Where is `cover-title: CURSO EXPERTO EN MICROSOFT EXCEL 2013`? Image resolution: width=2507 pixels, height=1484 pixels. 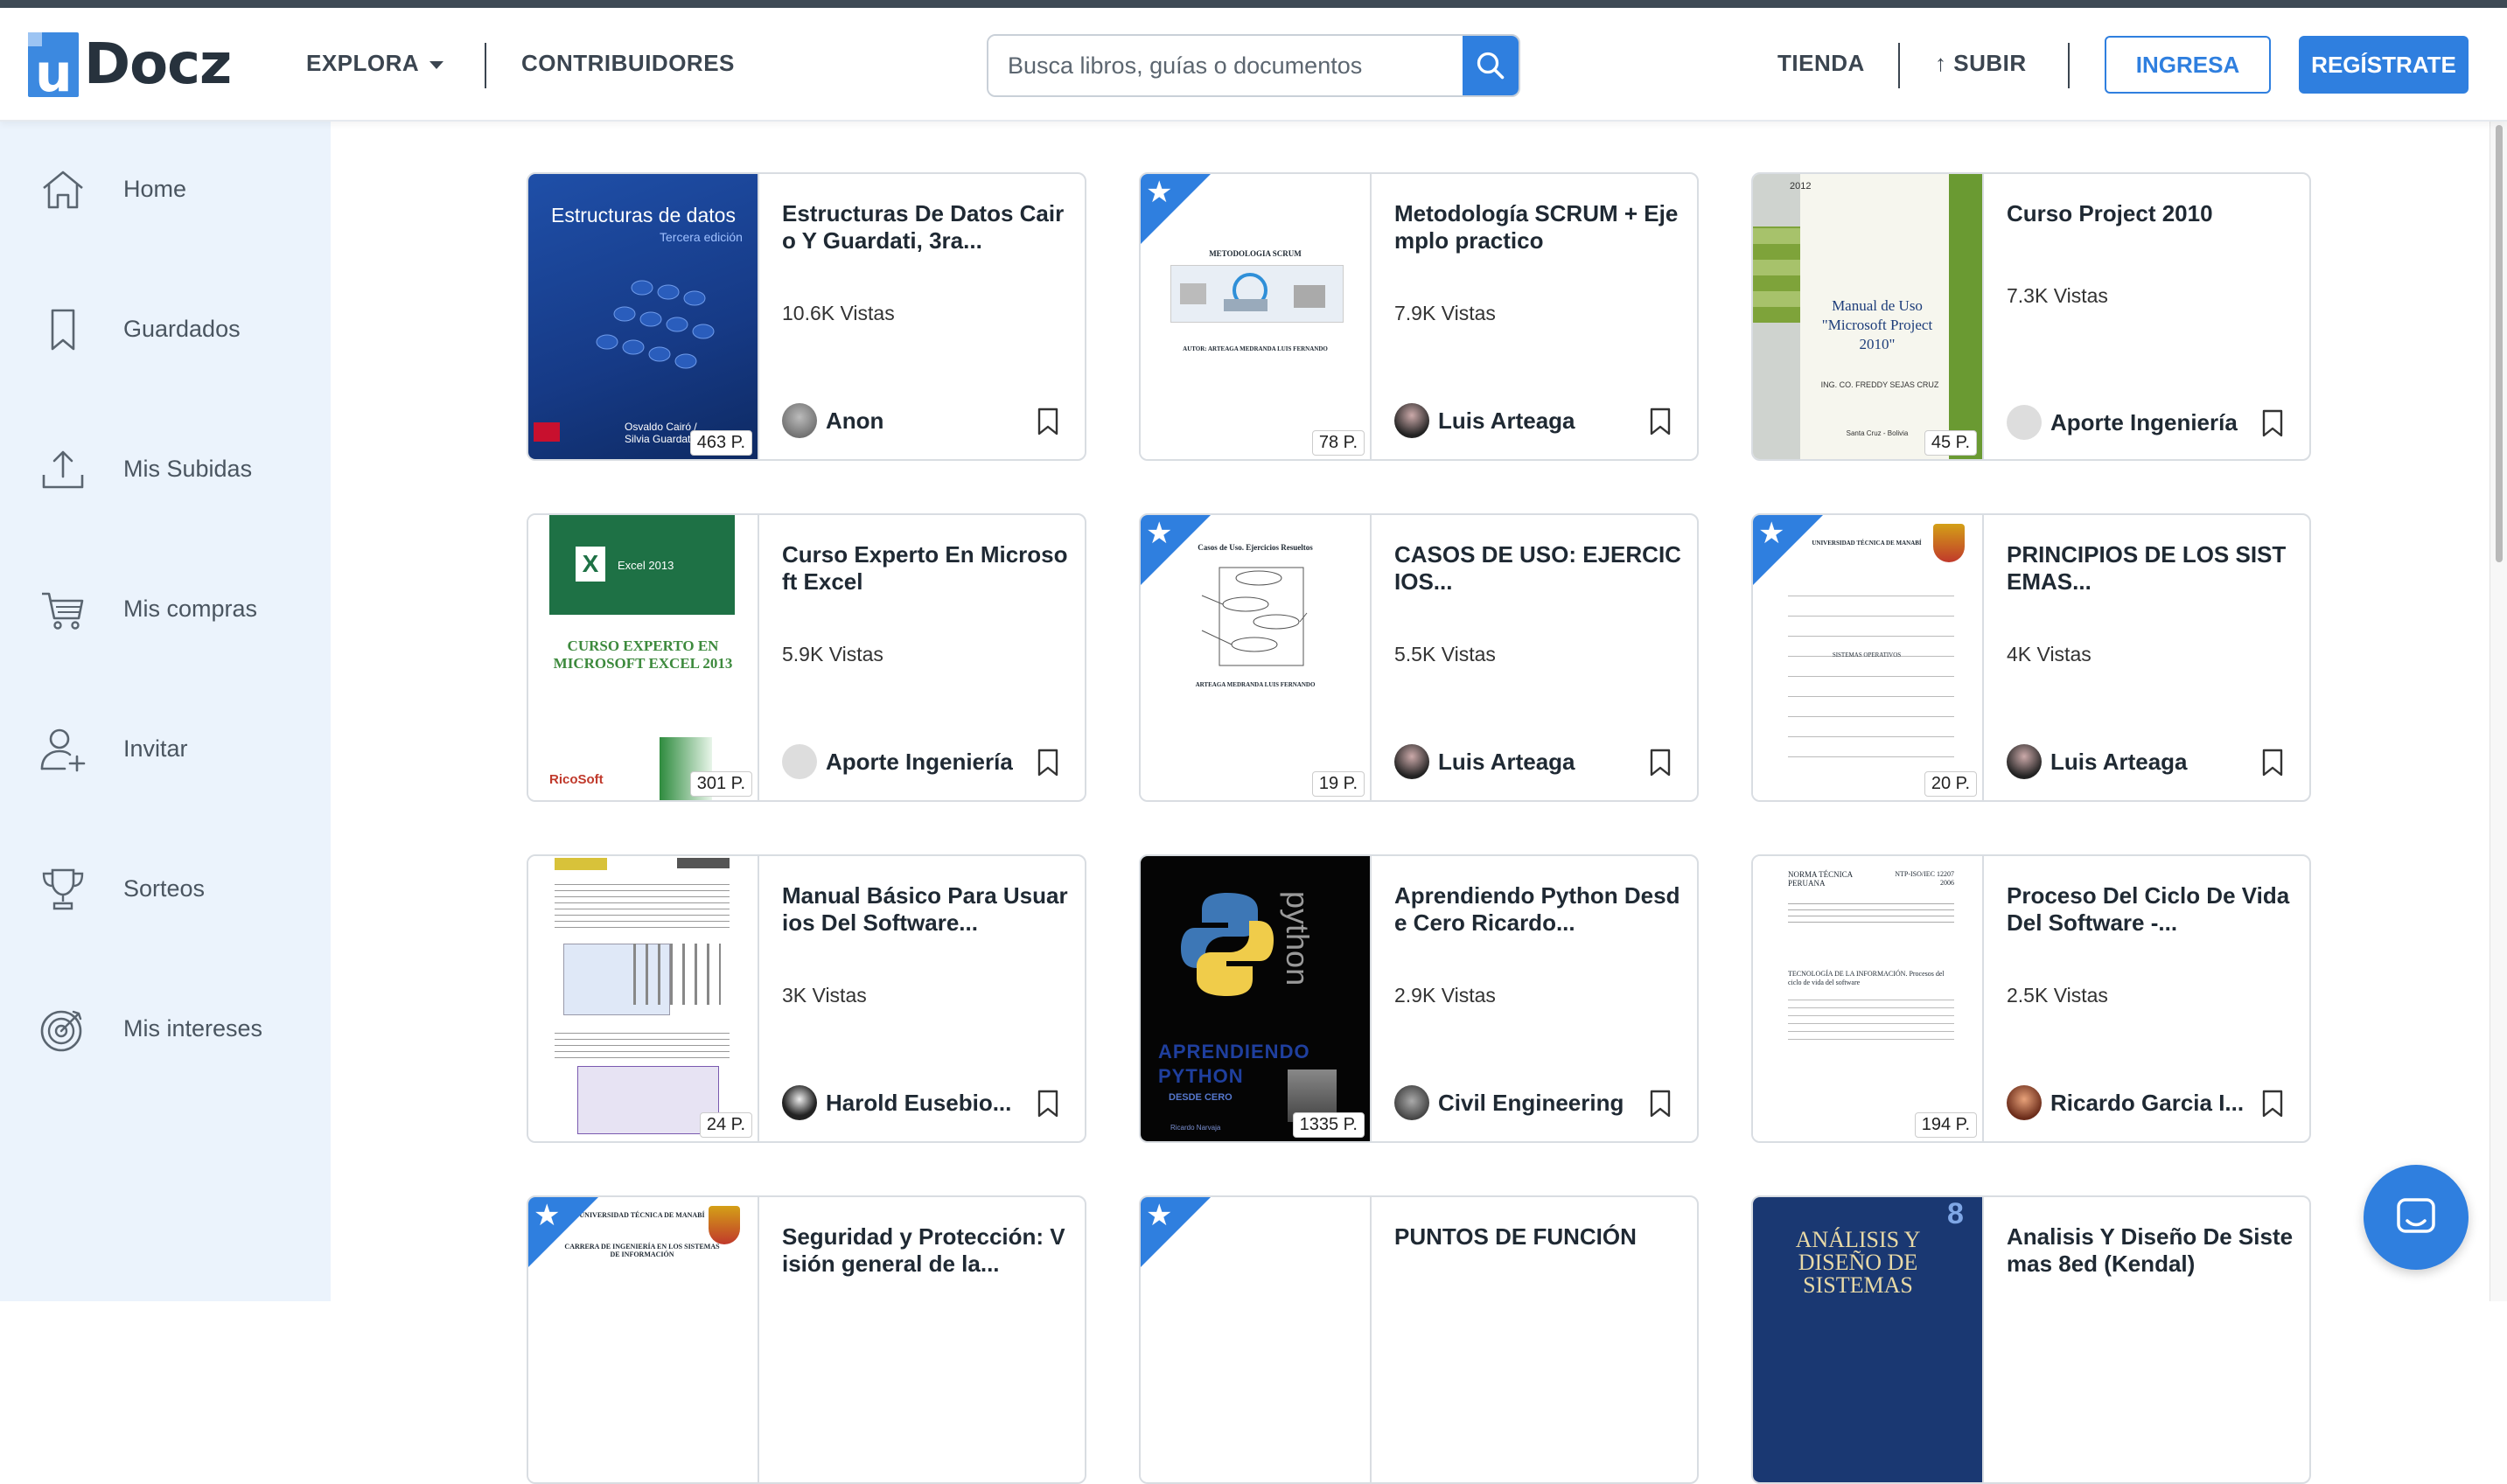 cover-title: CURSO EXPERTO EN MICROSOFT EXCEL 2013 is located at coordinates (643, 654).